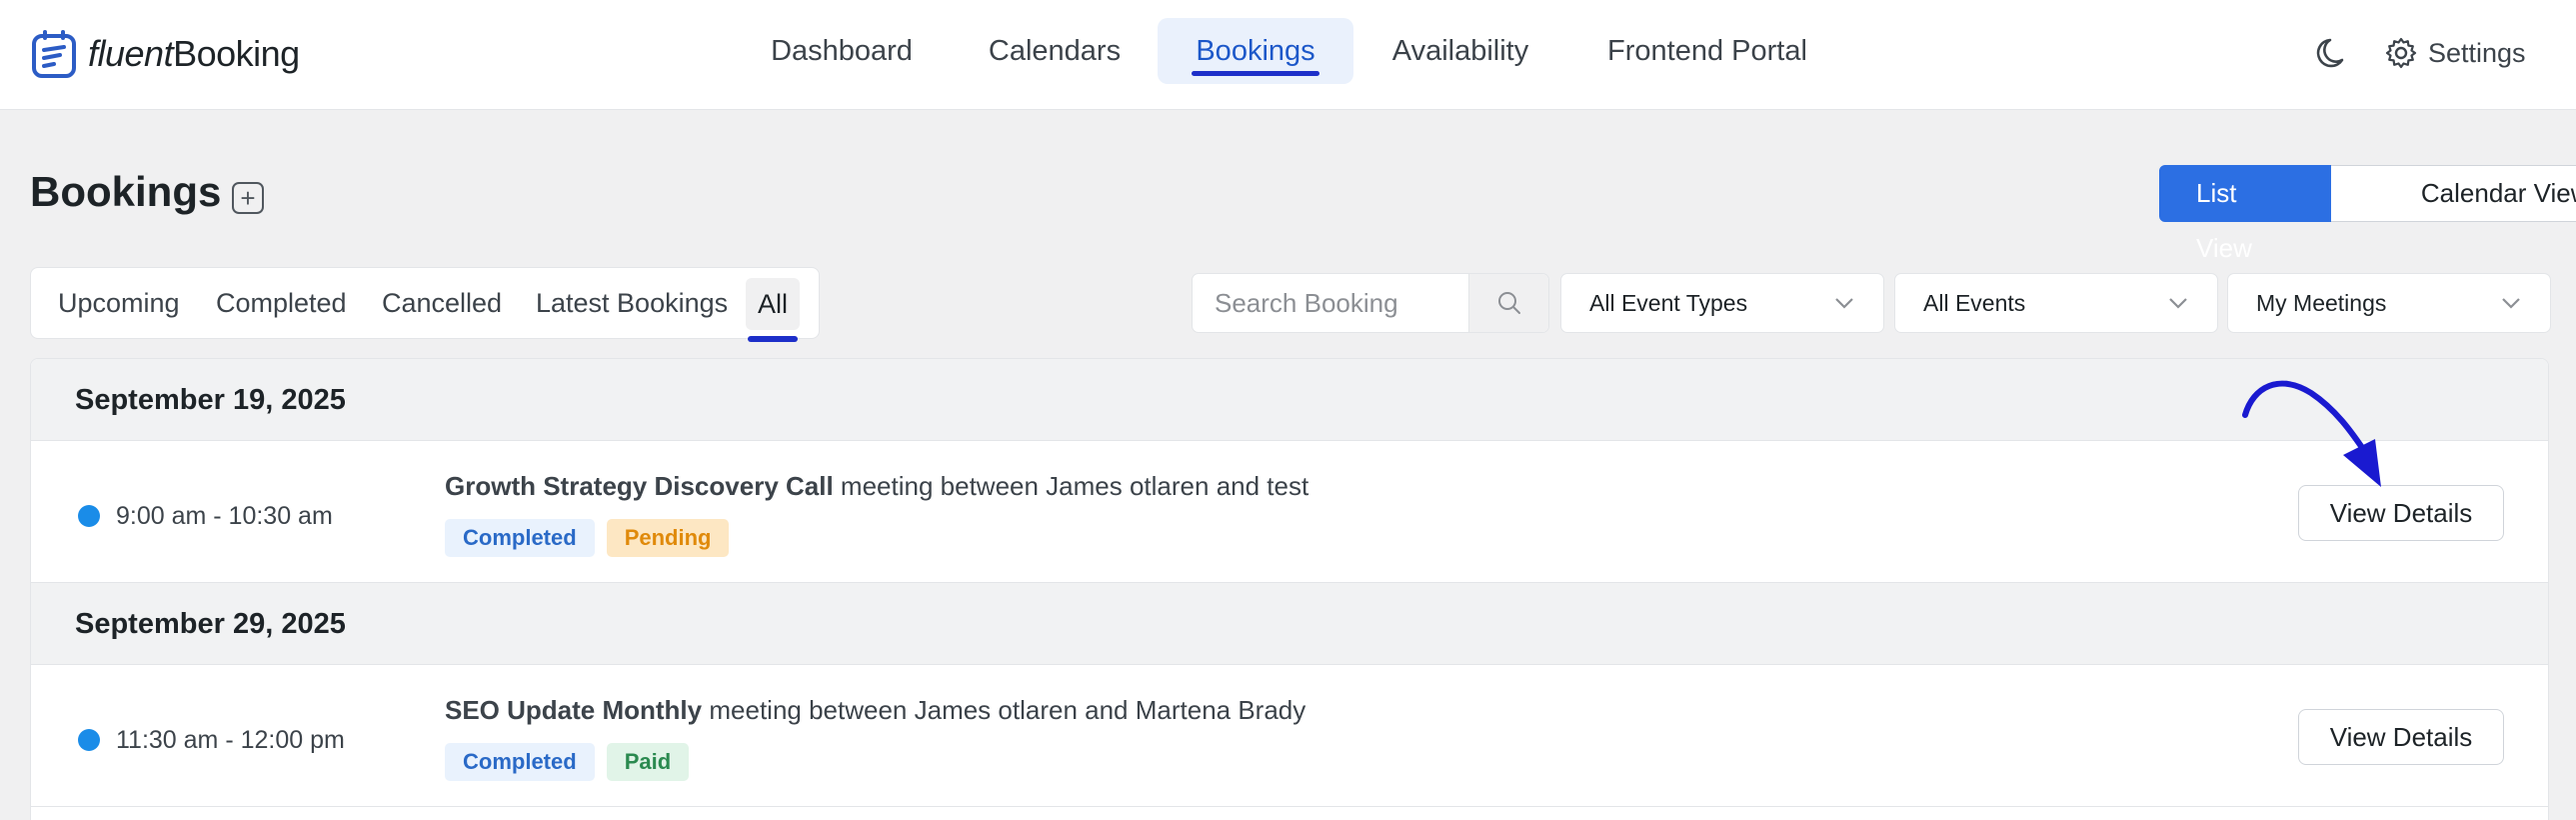  I want to click on tab-completed: Completed, so click(281, 303).